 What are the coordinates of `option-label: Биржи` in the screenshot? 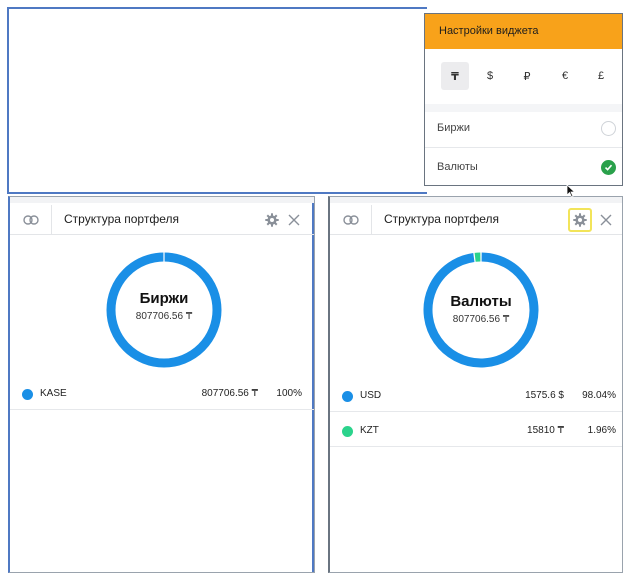 It's located at (453, 128).